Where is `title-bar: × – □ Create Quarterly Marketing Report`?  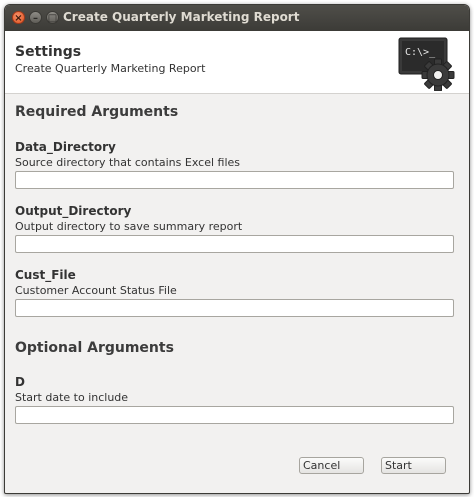 title-bar: × – □ Create Quarterly Marketing Report is located at coordinates (237, 18).